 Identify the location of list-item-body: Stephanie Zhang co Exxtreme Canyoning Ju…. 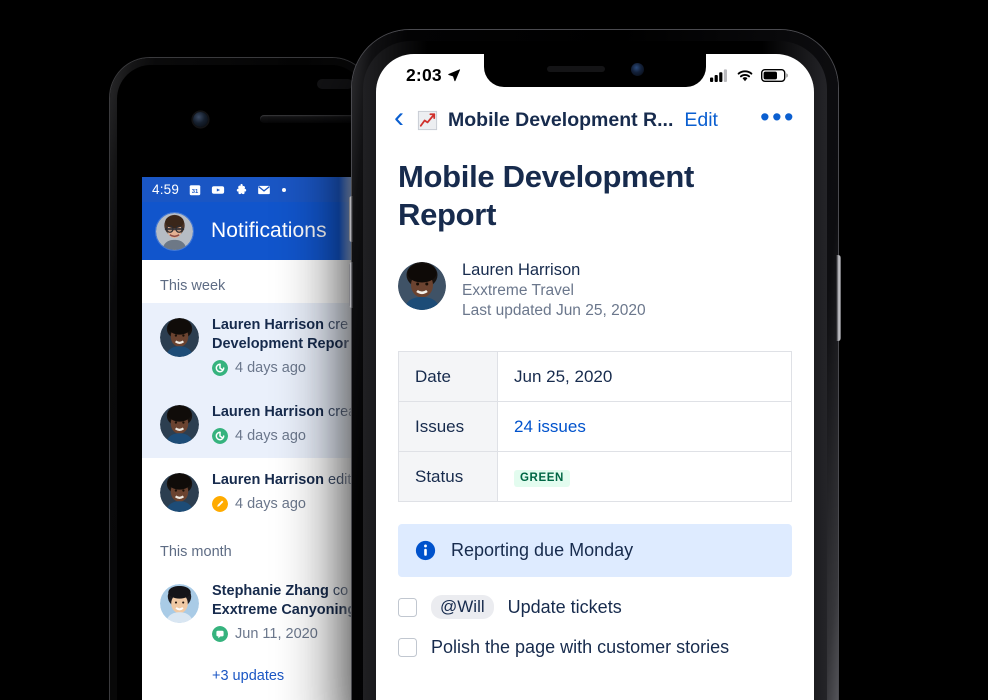
(284, 612).